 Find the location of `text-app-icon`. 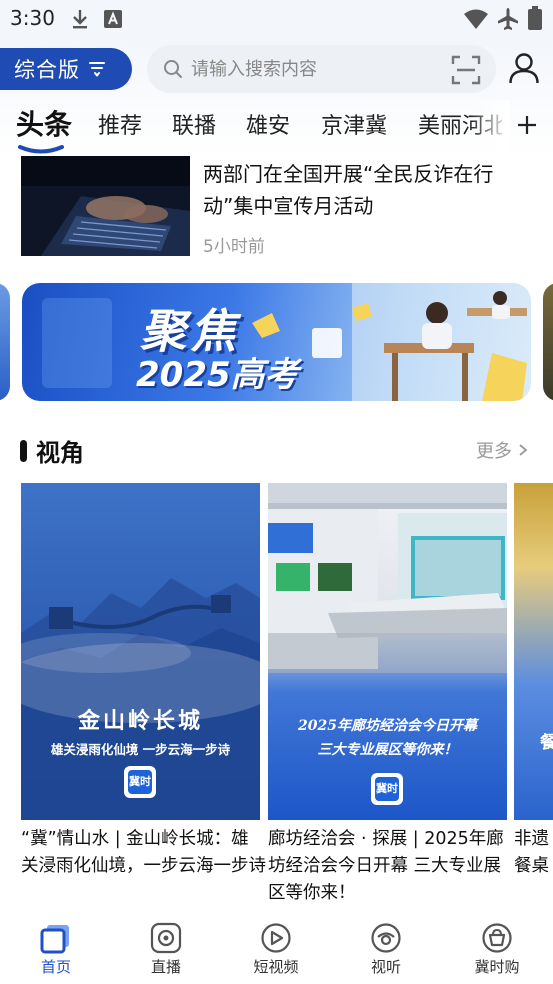

text-app-icon is located at coordinates (113, 19).